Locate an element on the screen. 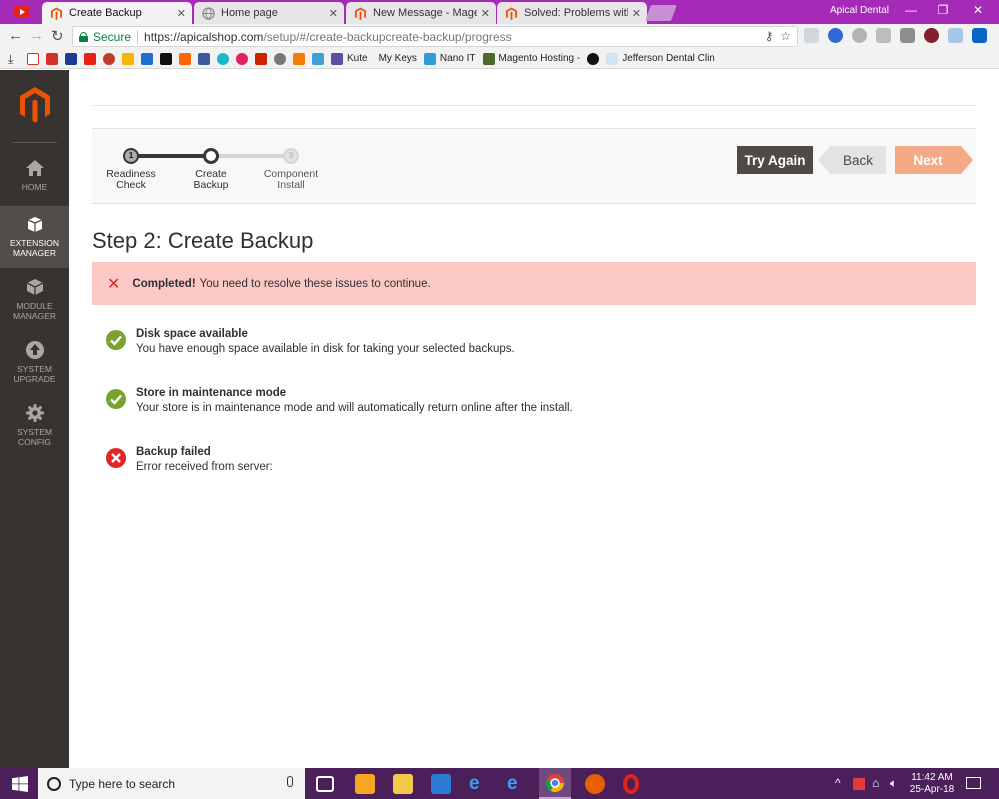  bookmark-facebook-icon is located at coordinates (204, 58).